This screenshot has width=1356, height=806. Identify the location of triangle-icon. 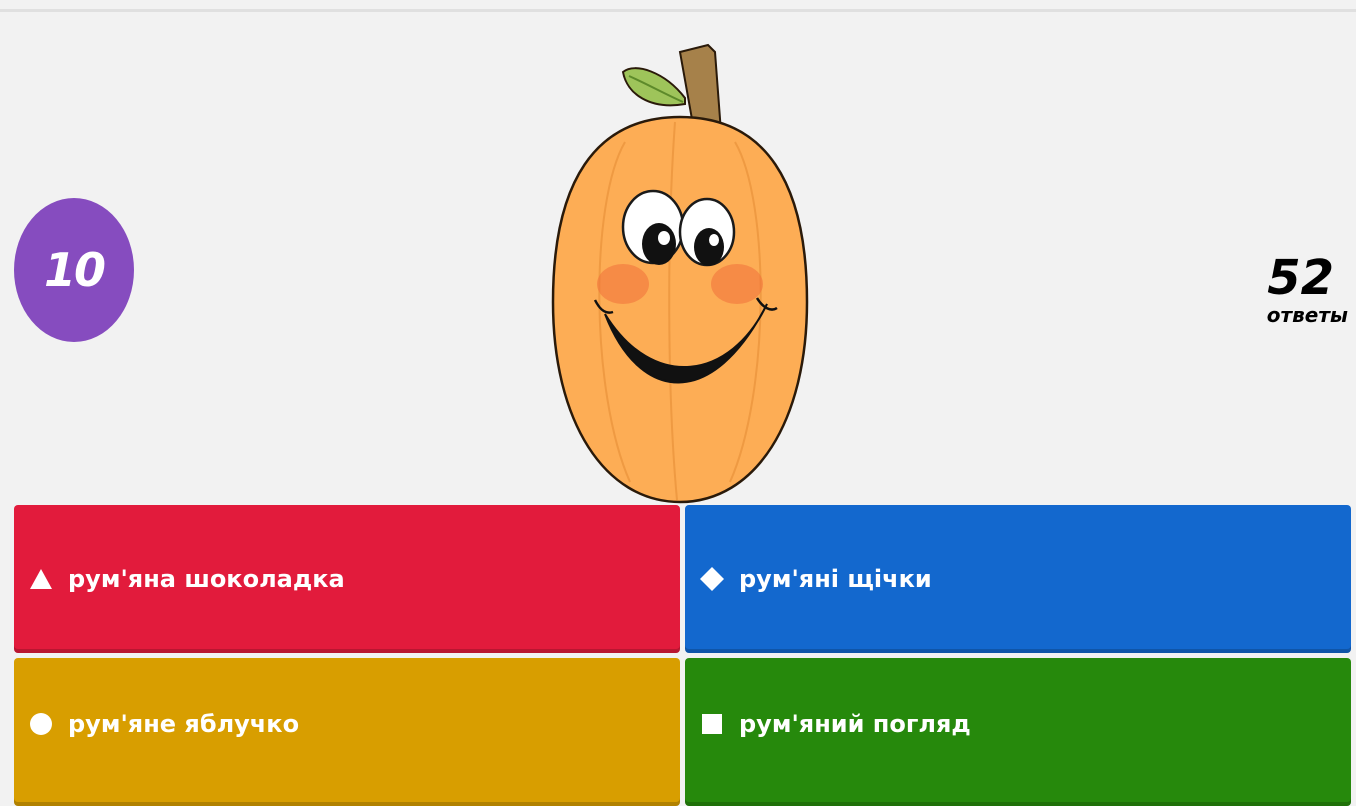
(41, 579).